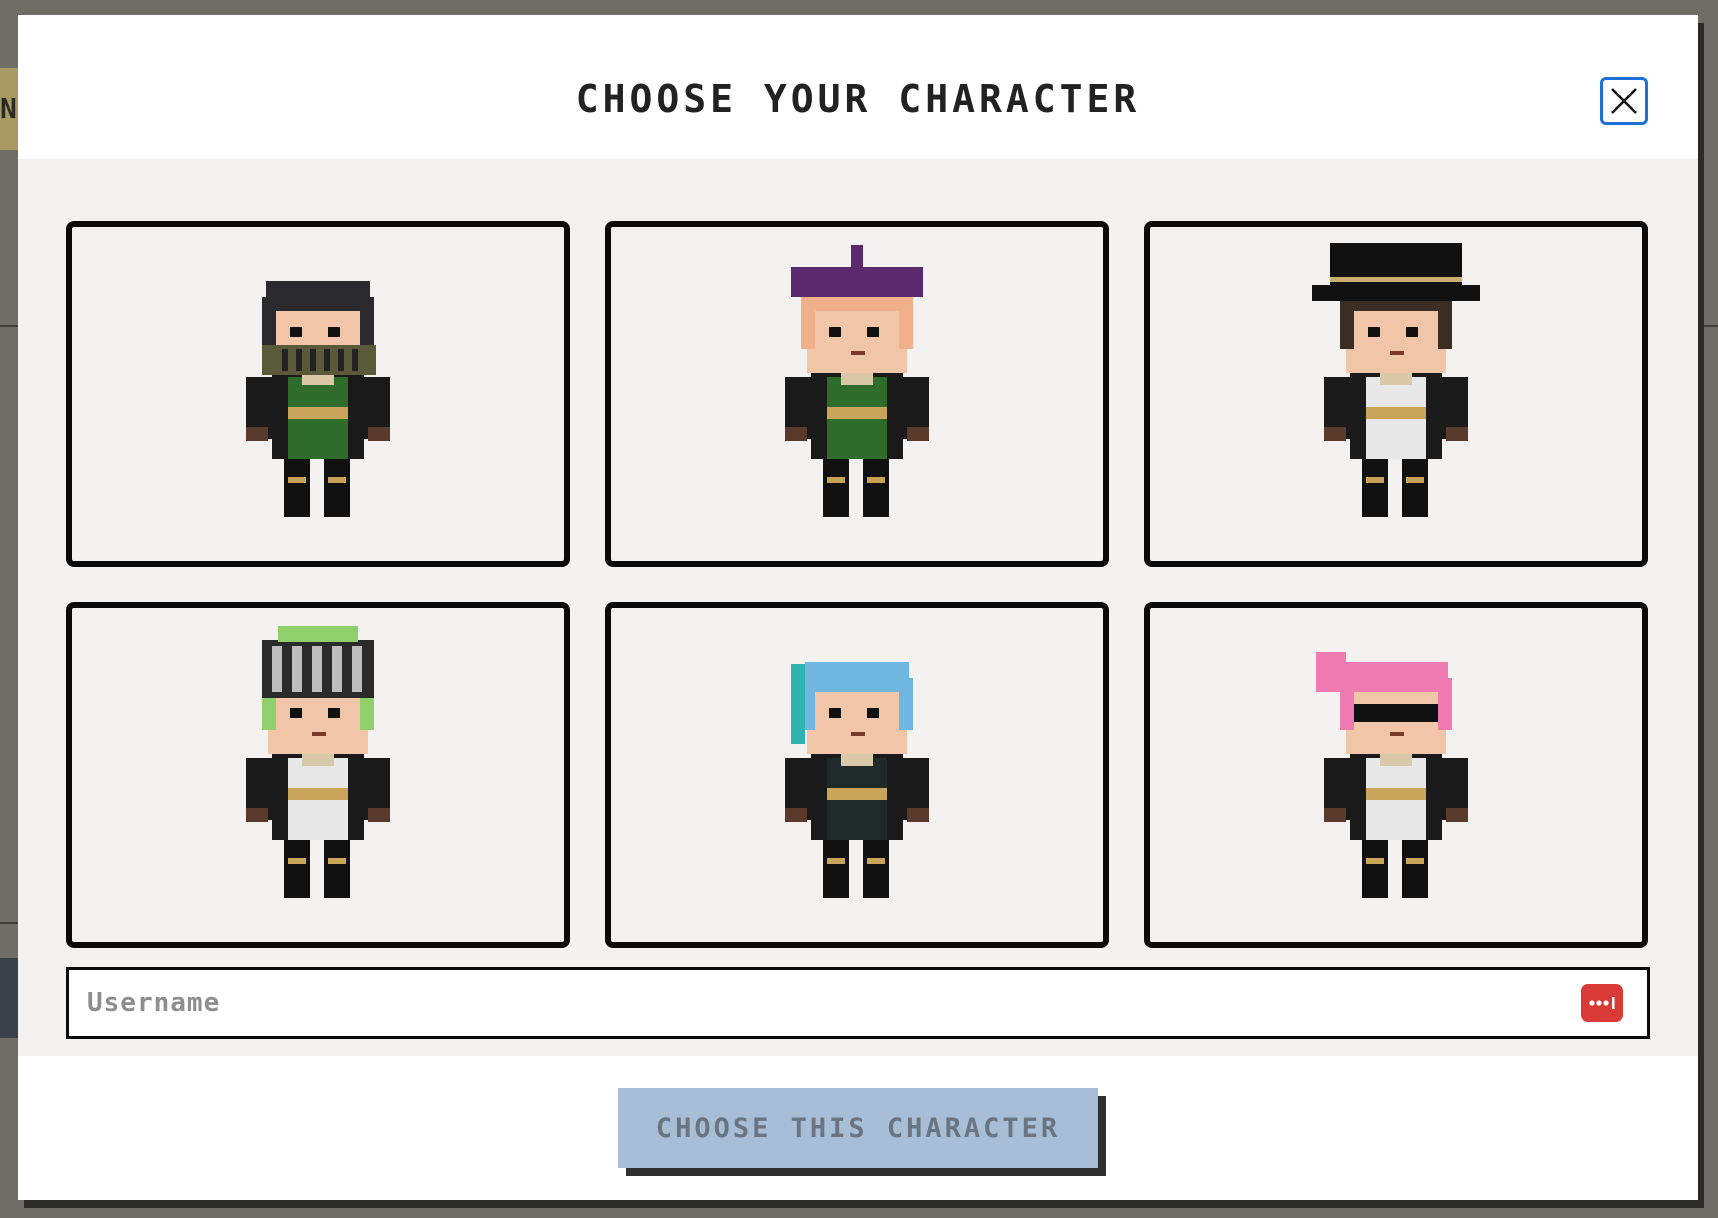  Describe the element at coordinates (857, 257) in the screenshot. I see `beret-stem` at that location.